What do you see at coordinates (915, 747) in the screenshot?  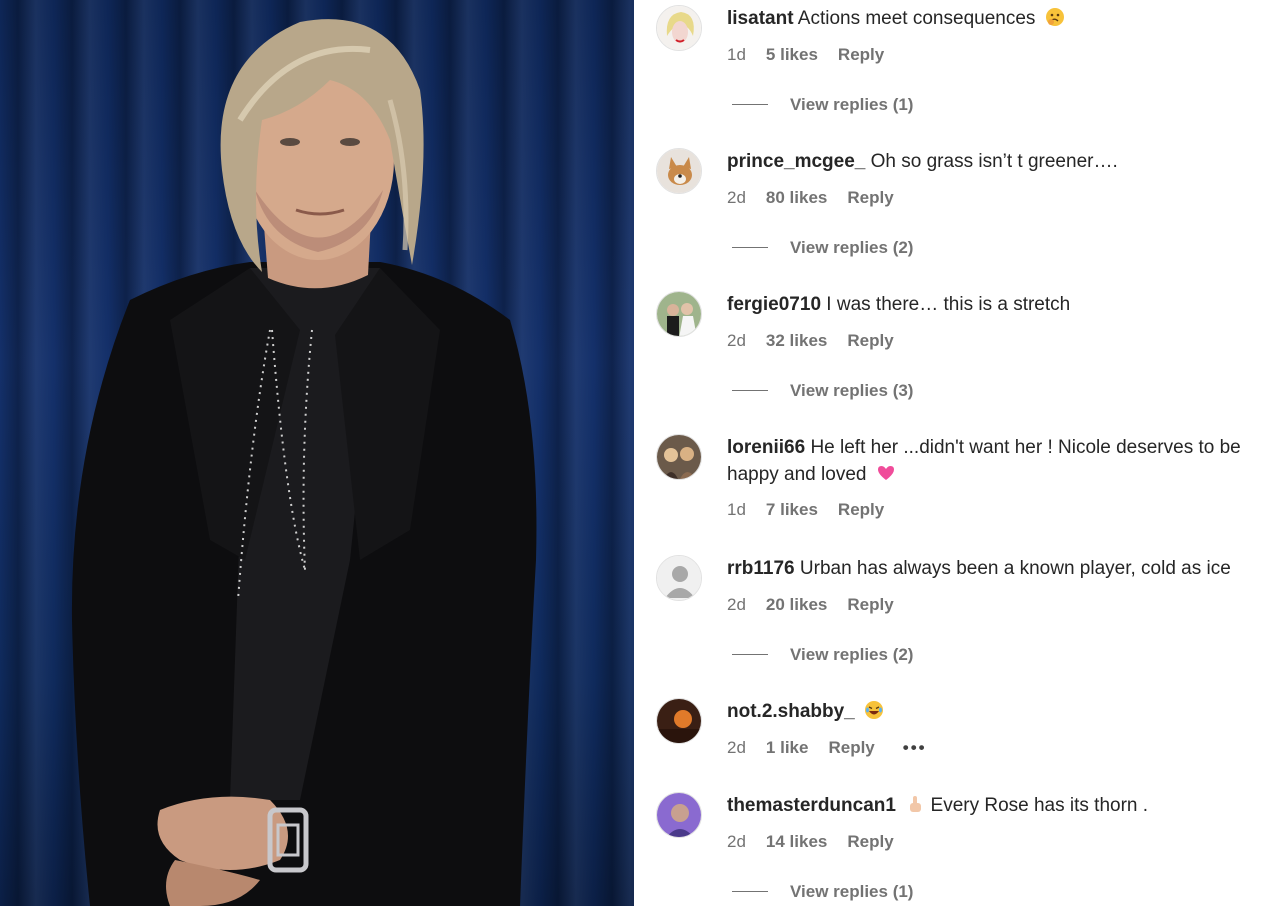 I see `more-options-icon: •••` at bounding box center [915, 747].